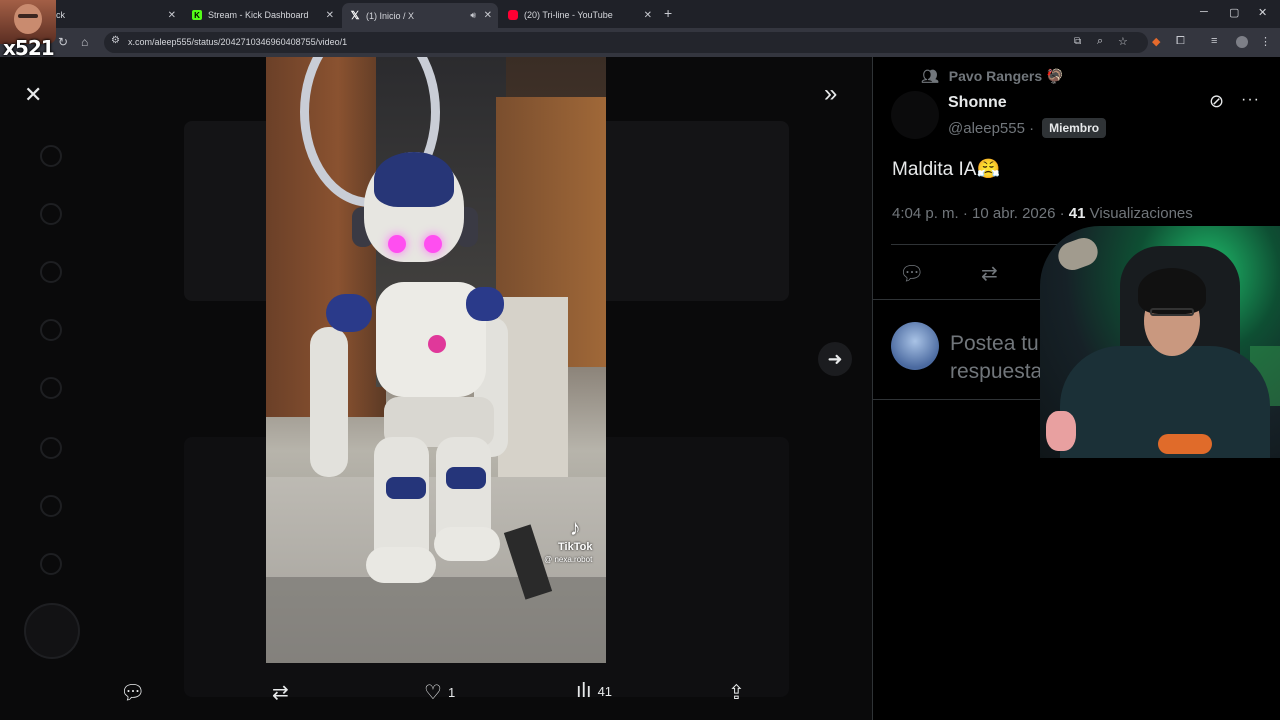  What do you see at coordinates (1006, 76) in the screenshot?
I see `community-name: Pavo Rangers 🦃` at bounding box center [1006, 76].